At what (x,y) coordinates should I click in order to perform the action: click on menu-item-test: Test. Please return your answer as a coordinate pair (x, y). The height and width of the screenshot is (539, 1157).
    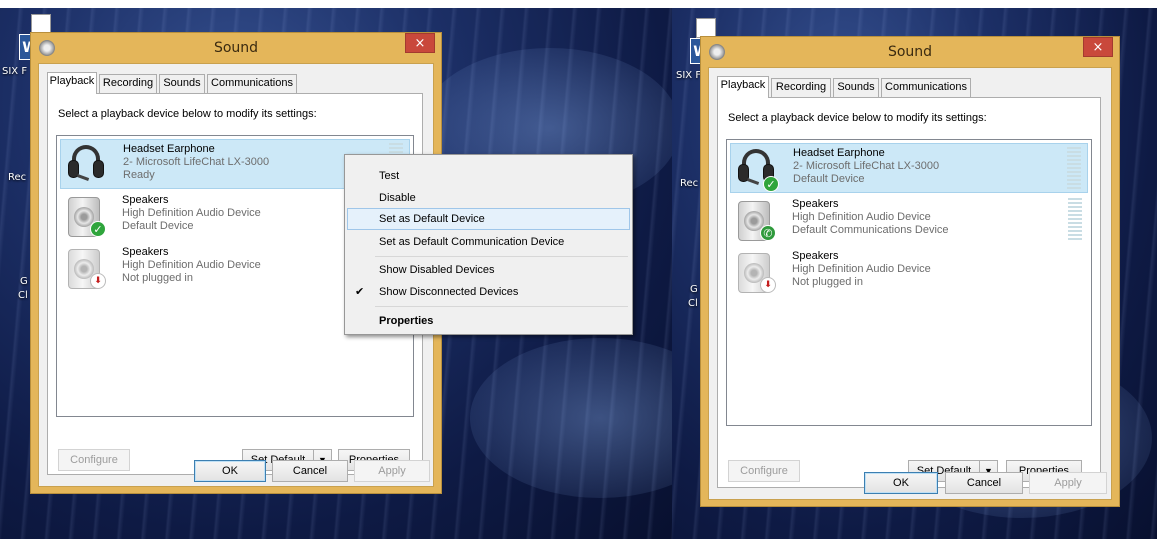
    Looking at the image, I should click on (488, 176).